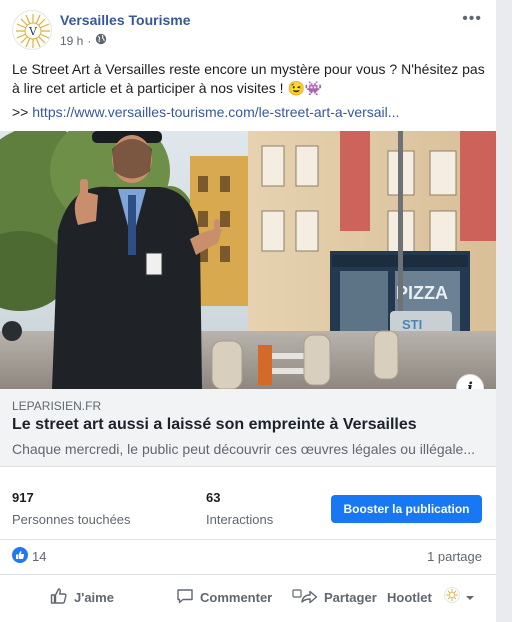  What do you see at coordinates (239, 508) in the screenshot?
I see `interactions-stat: 63 Interactions` at bounding box center [239, 508].